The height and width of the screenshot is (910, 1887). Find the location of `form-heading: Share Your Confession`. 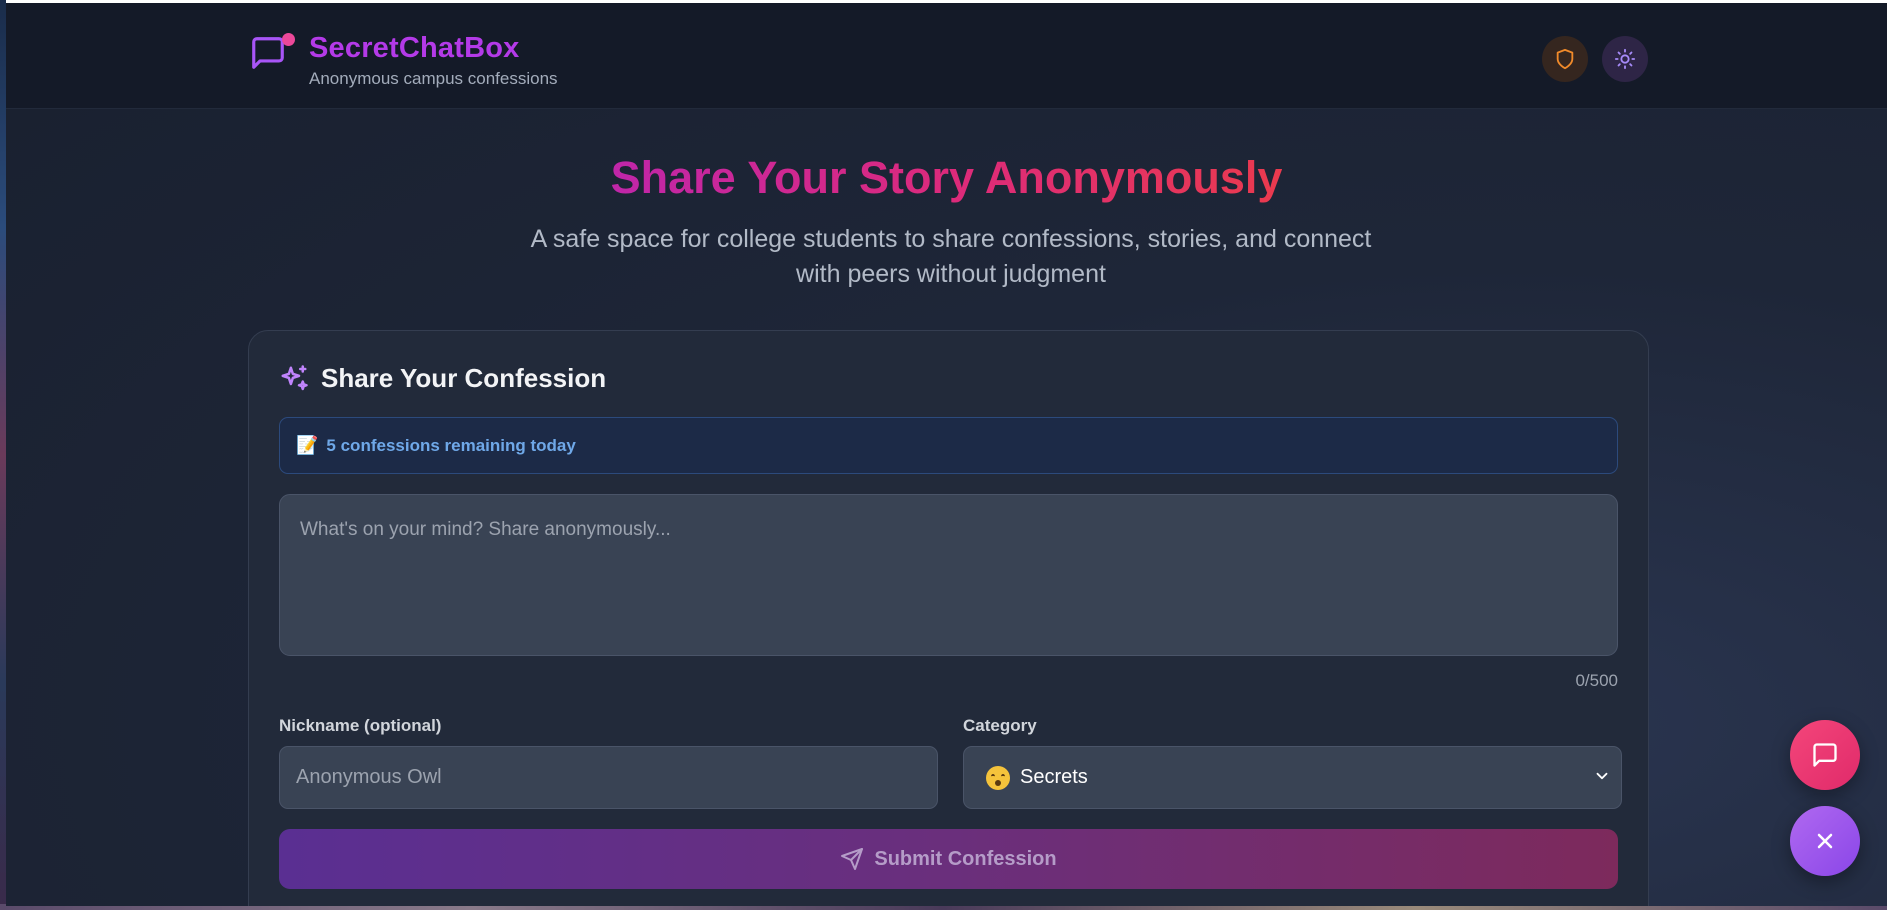

form-heading: Share Your Confession is located at coordinates (442, 378).